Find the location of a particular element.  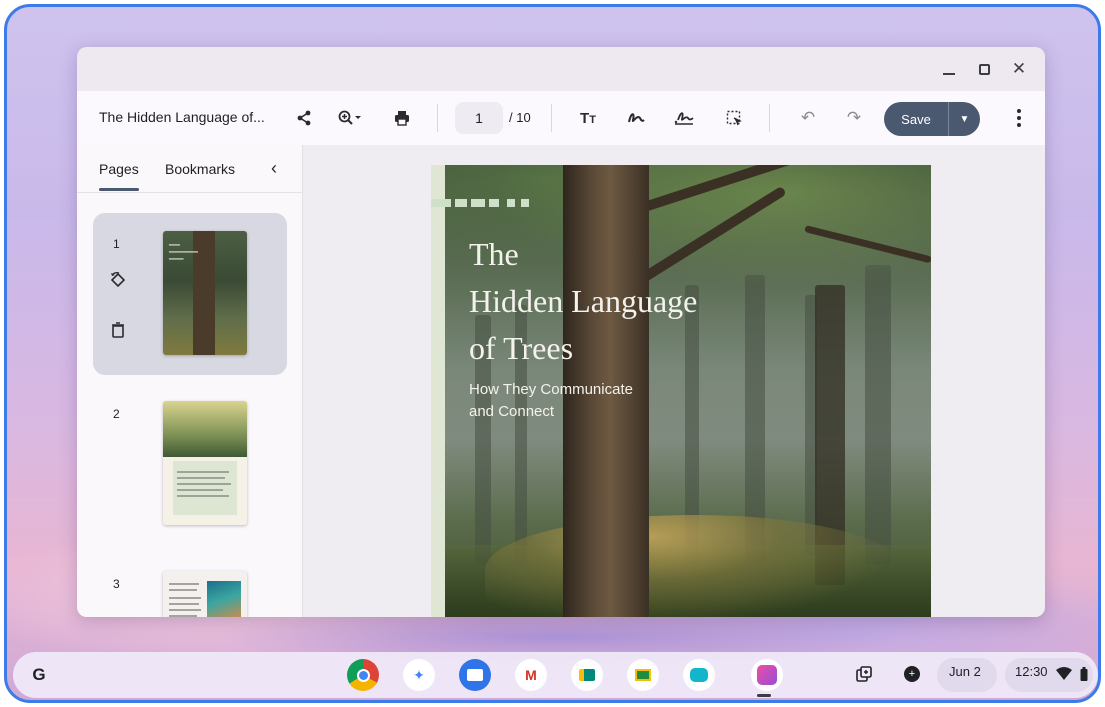

save-button: Save ▼ is located at coordinates (932, 119).